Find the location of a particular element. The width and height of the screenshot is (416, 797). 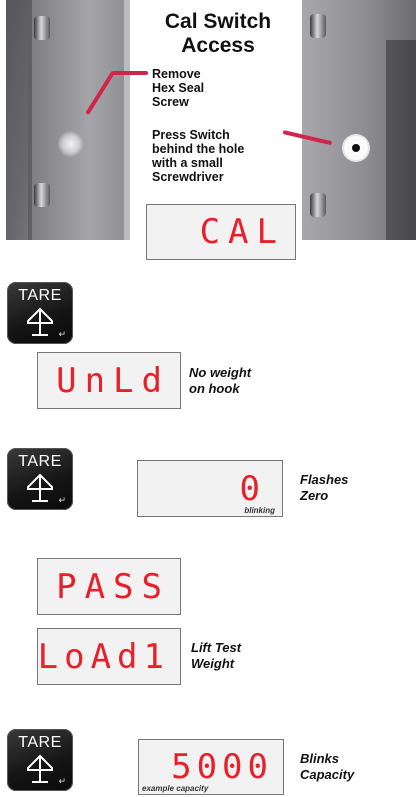

note-line: Screw is located at coordinates (170, 102).